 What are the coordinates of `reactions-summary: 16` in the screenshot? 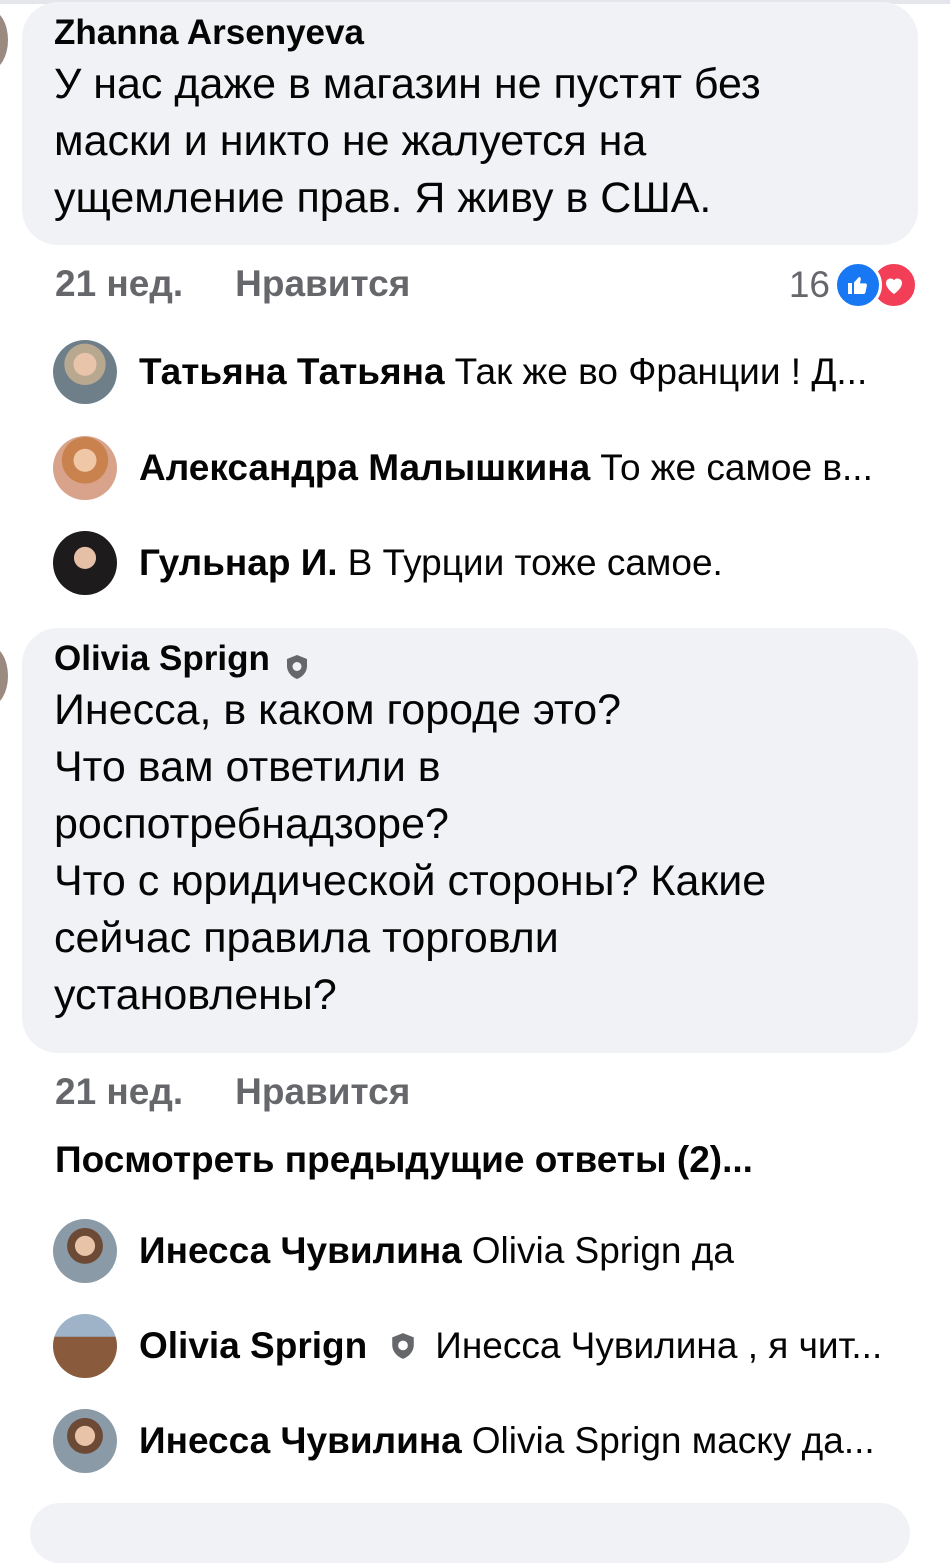 It's located at (853, 285).